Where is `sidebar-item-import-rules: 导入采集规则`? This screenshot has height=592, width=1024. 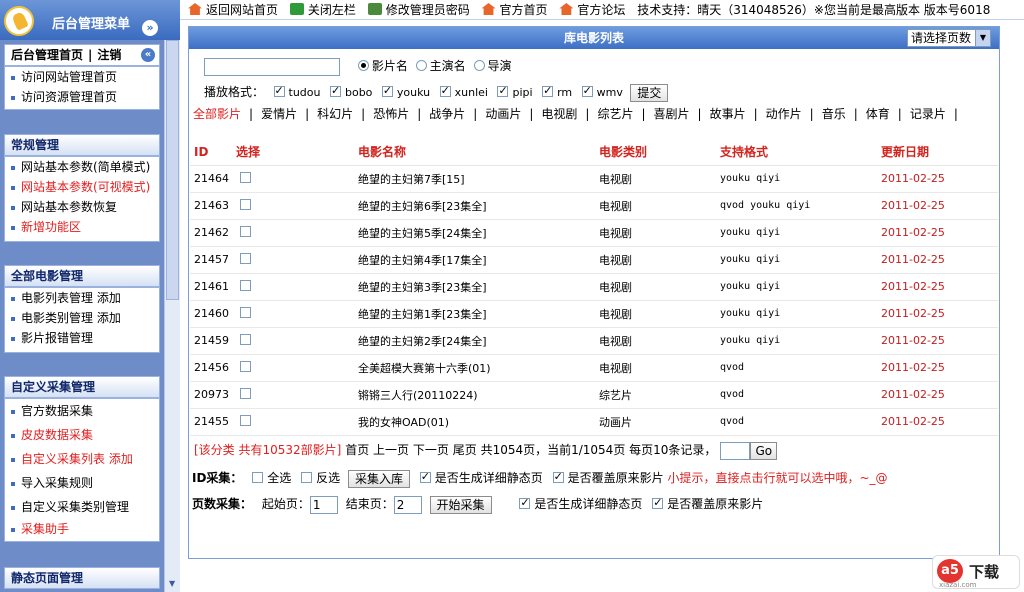 sidebar-item-import-rules: 导入采集规则 is located at coordinates (82, 483).